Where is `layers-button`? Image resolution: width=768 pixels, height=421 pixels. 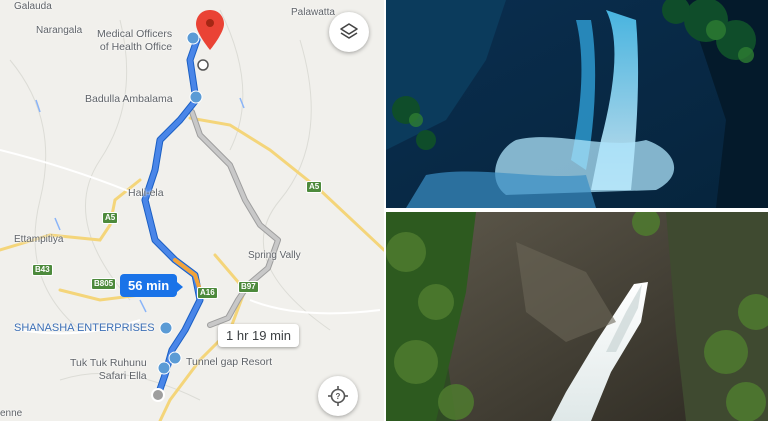 layers-button is located at coordinates (349, 32).